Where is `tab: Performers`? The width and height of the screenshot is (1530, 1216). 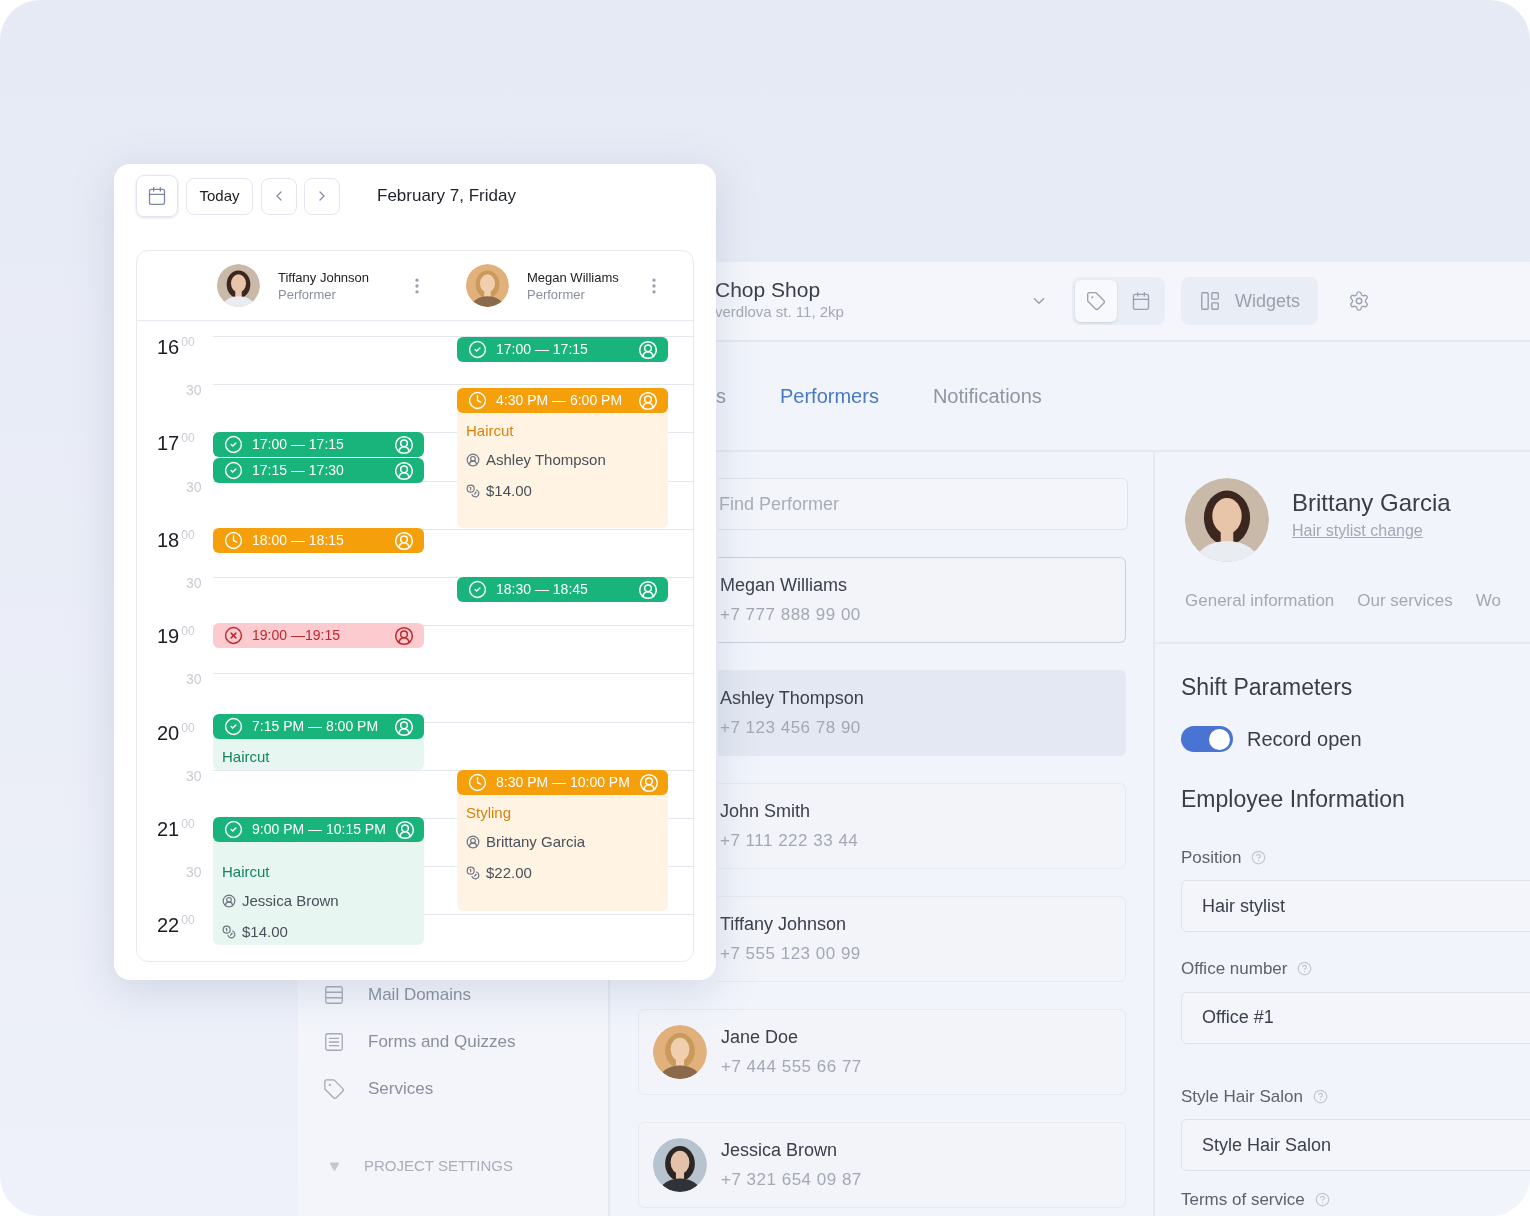 tab: Performers is located at coordinates (829, 396).